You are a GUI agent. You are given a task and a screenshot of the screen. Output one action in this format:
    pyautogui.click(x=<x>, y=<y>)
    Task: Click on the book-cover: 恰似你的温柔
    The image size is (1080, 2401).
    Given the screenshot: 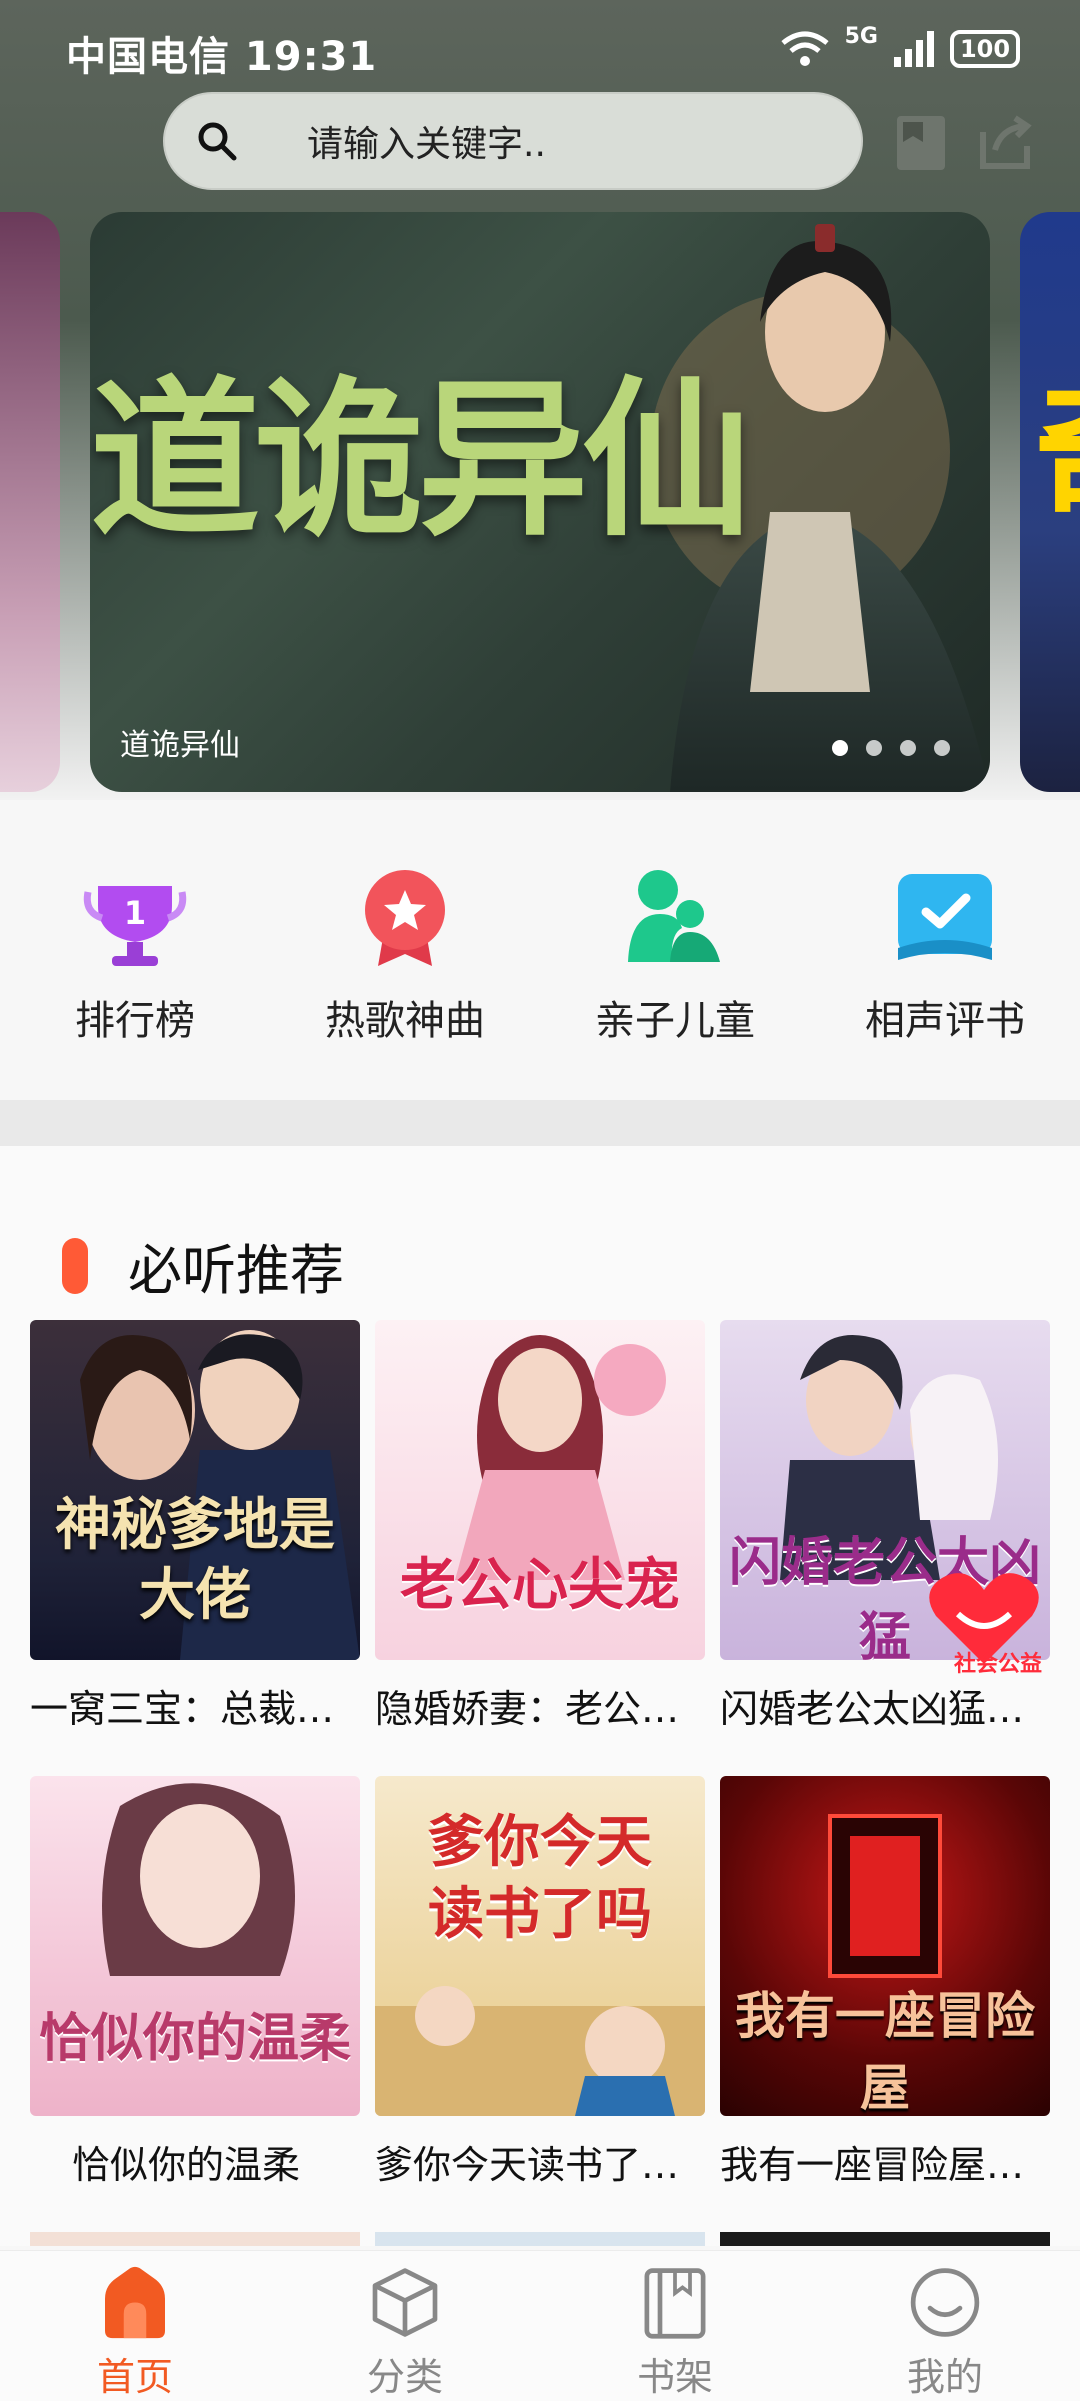 What is the action you would take?
    pyautogui.click(x=195, y=1946)
    